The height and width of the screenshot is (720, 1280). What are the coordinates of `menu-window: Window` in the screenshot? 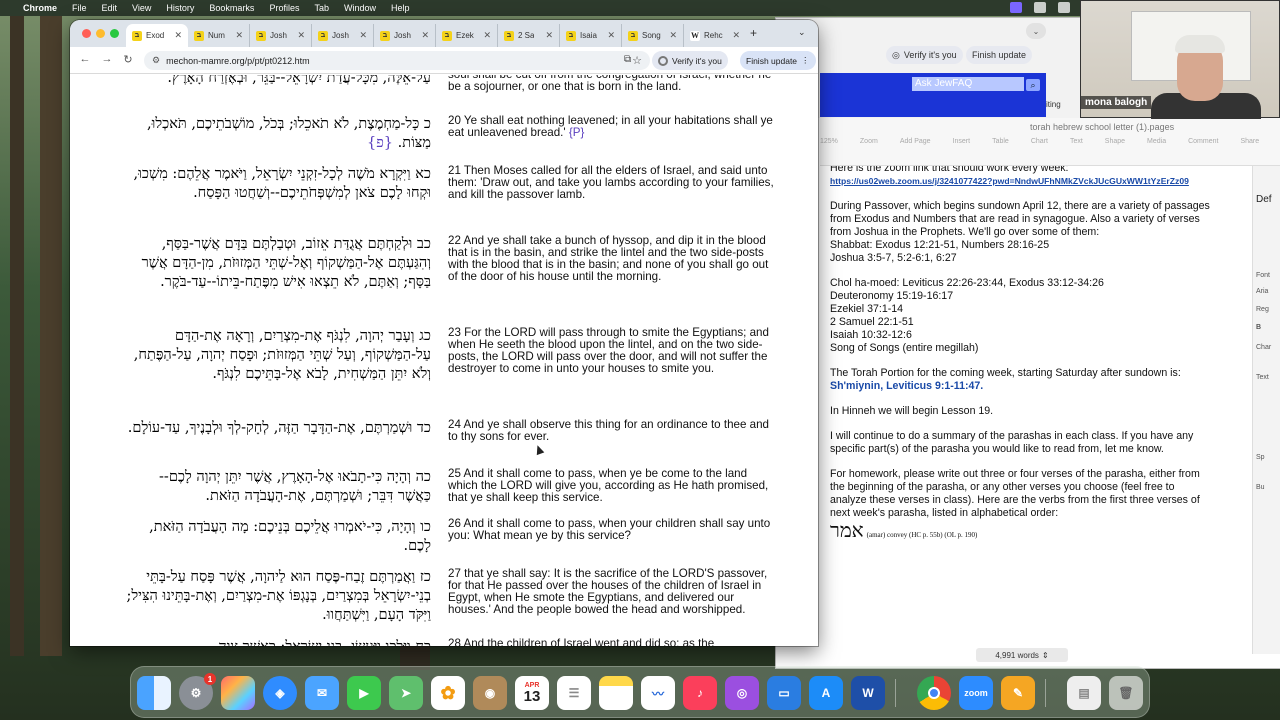 It's located at (360, 8).